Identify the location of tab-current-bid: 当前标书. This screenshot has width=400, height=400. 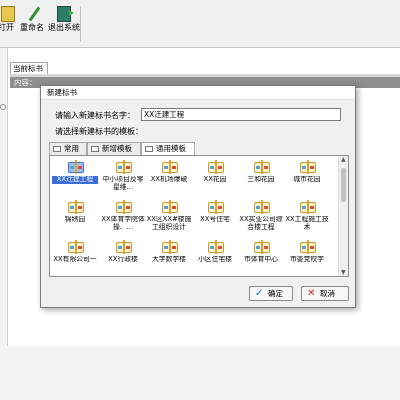
(29, 68).